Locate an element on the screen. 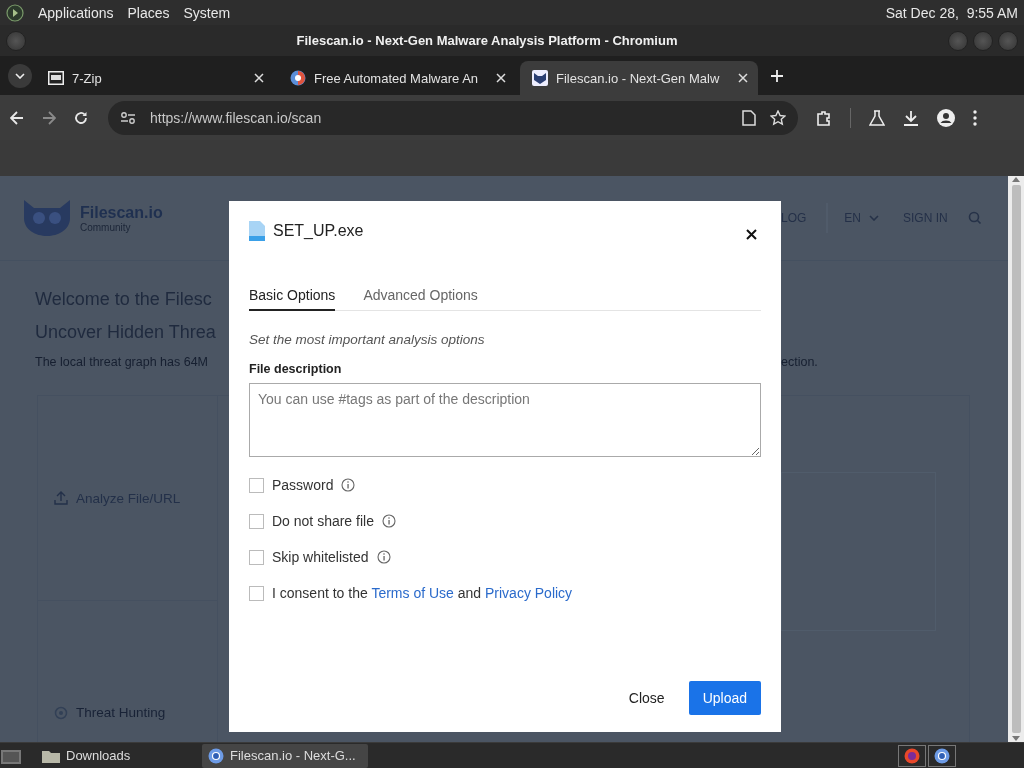 Image resolution: width=1024 pixels, height=768 pixels. file-name: SET_UP.exe is located at coordinates (319, 231).